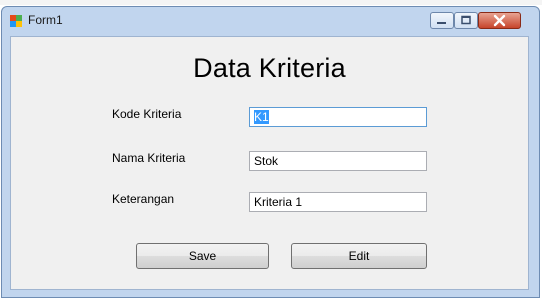  I want to click on nama-kriteria-input: Stok, so click(338, 161).